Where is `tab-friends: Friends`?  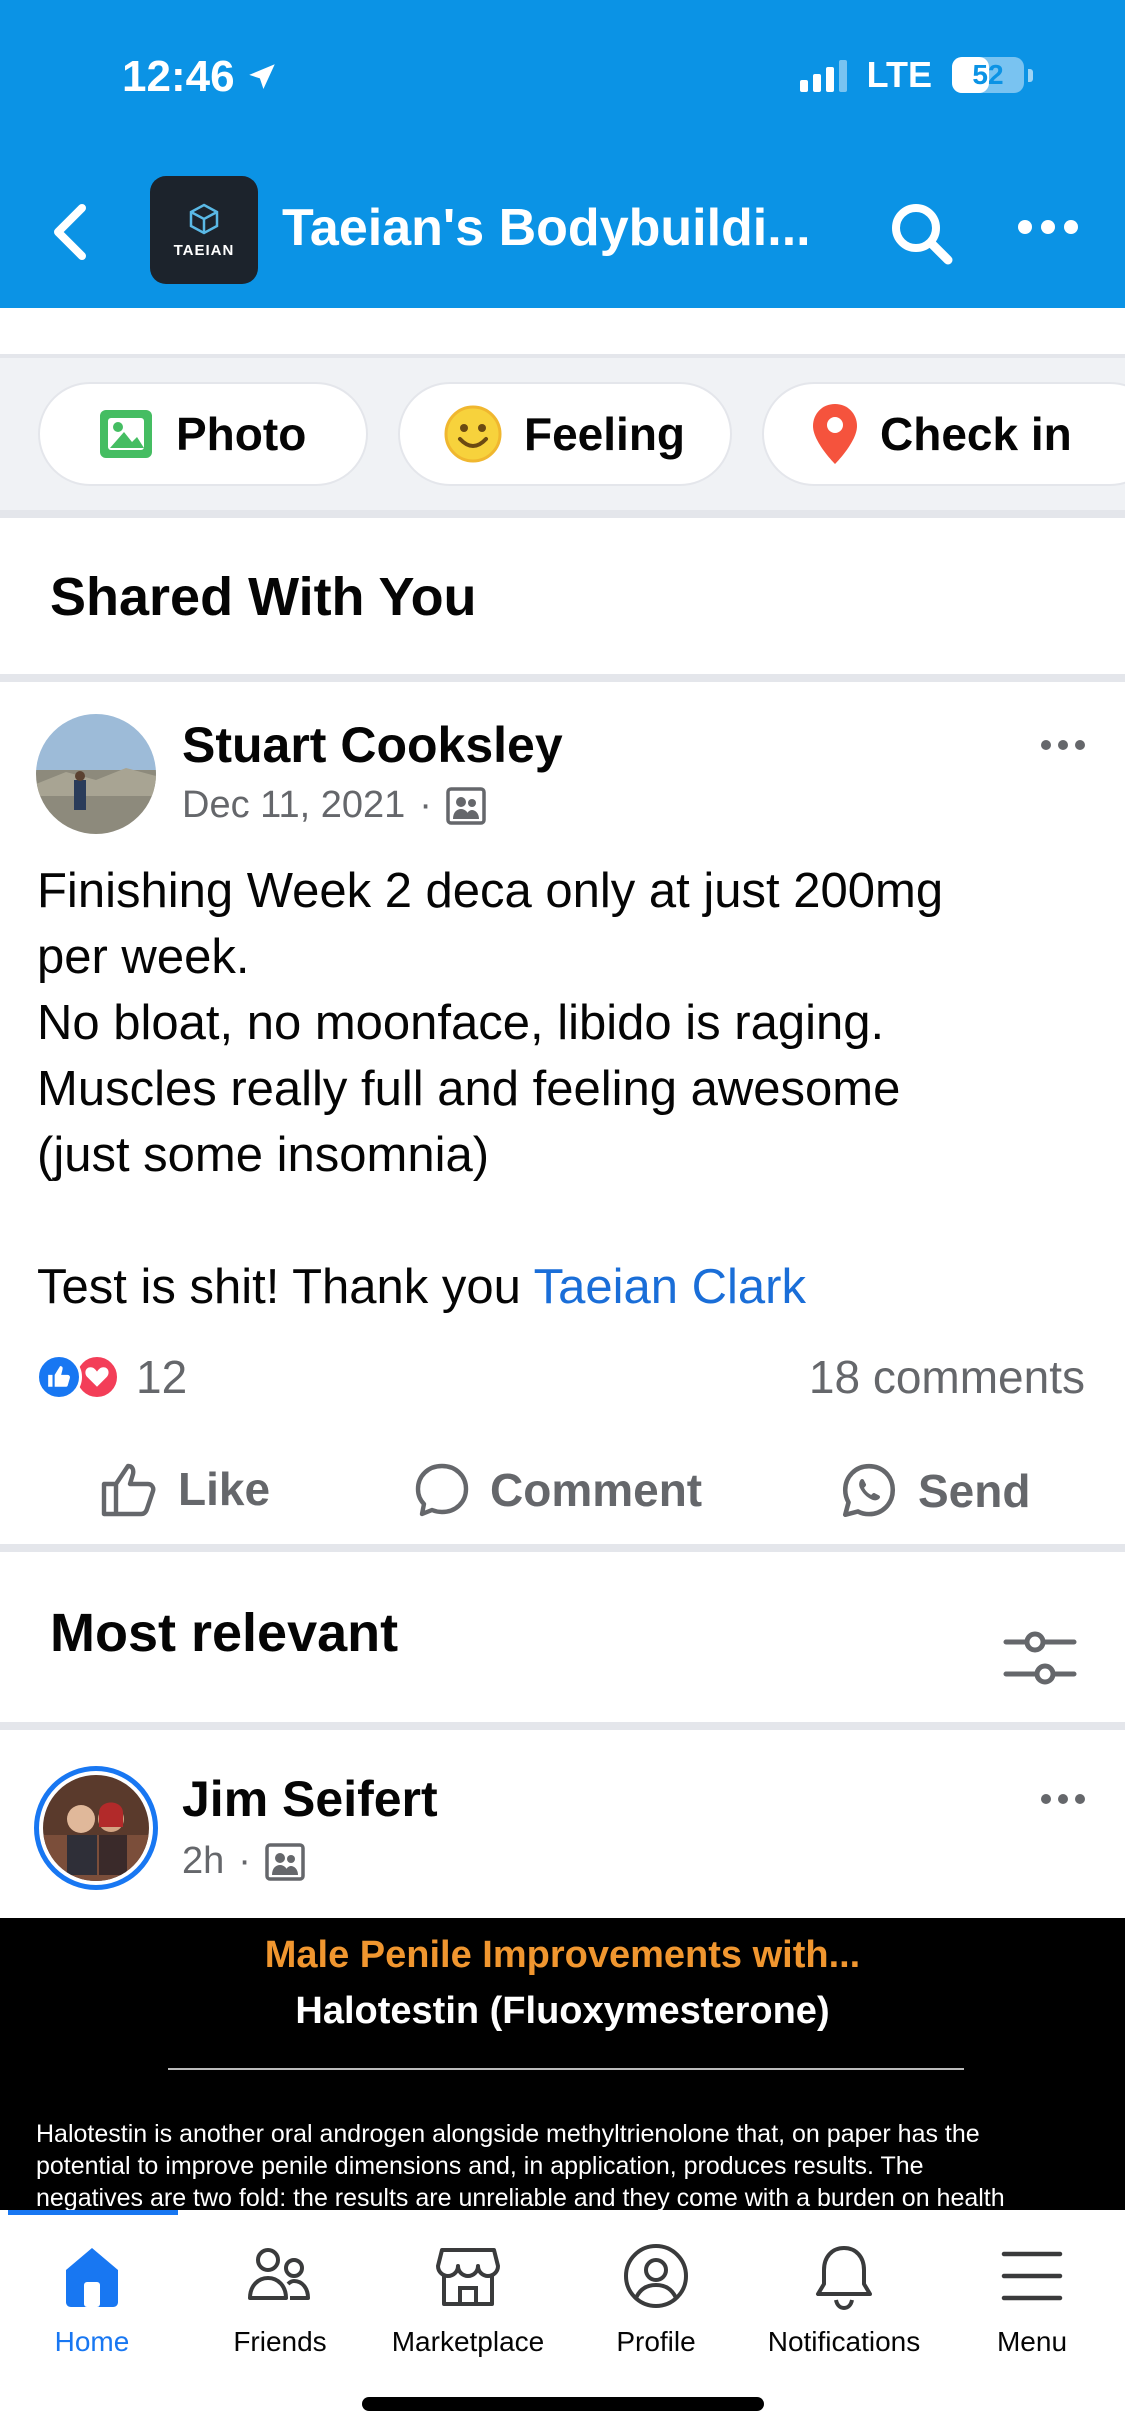
tab-friends: Friends is located at coordinates (280, 2299).